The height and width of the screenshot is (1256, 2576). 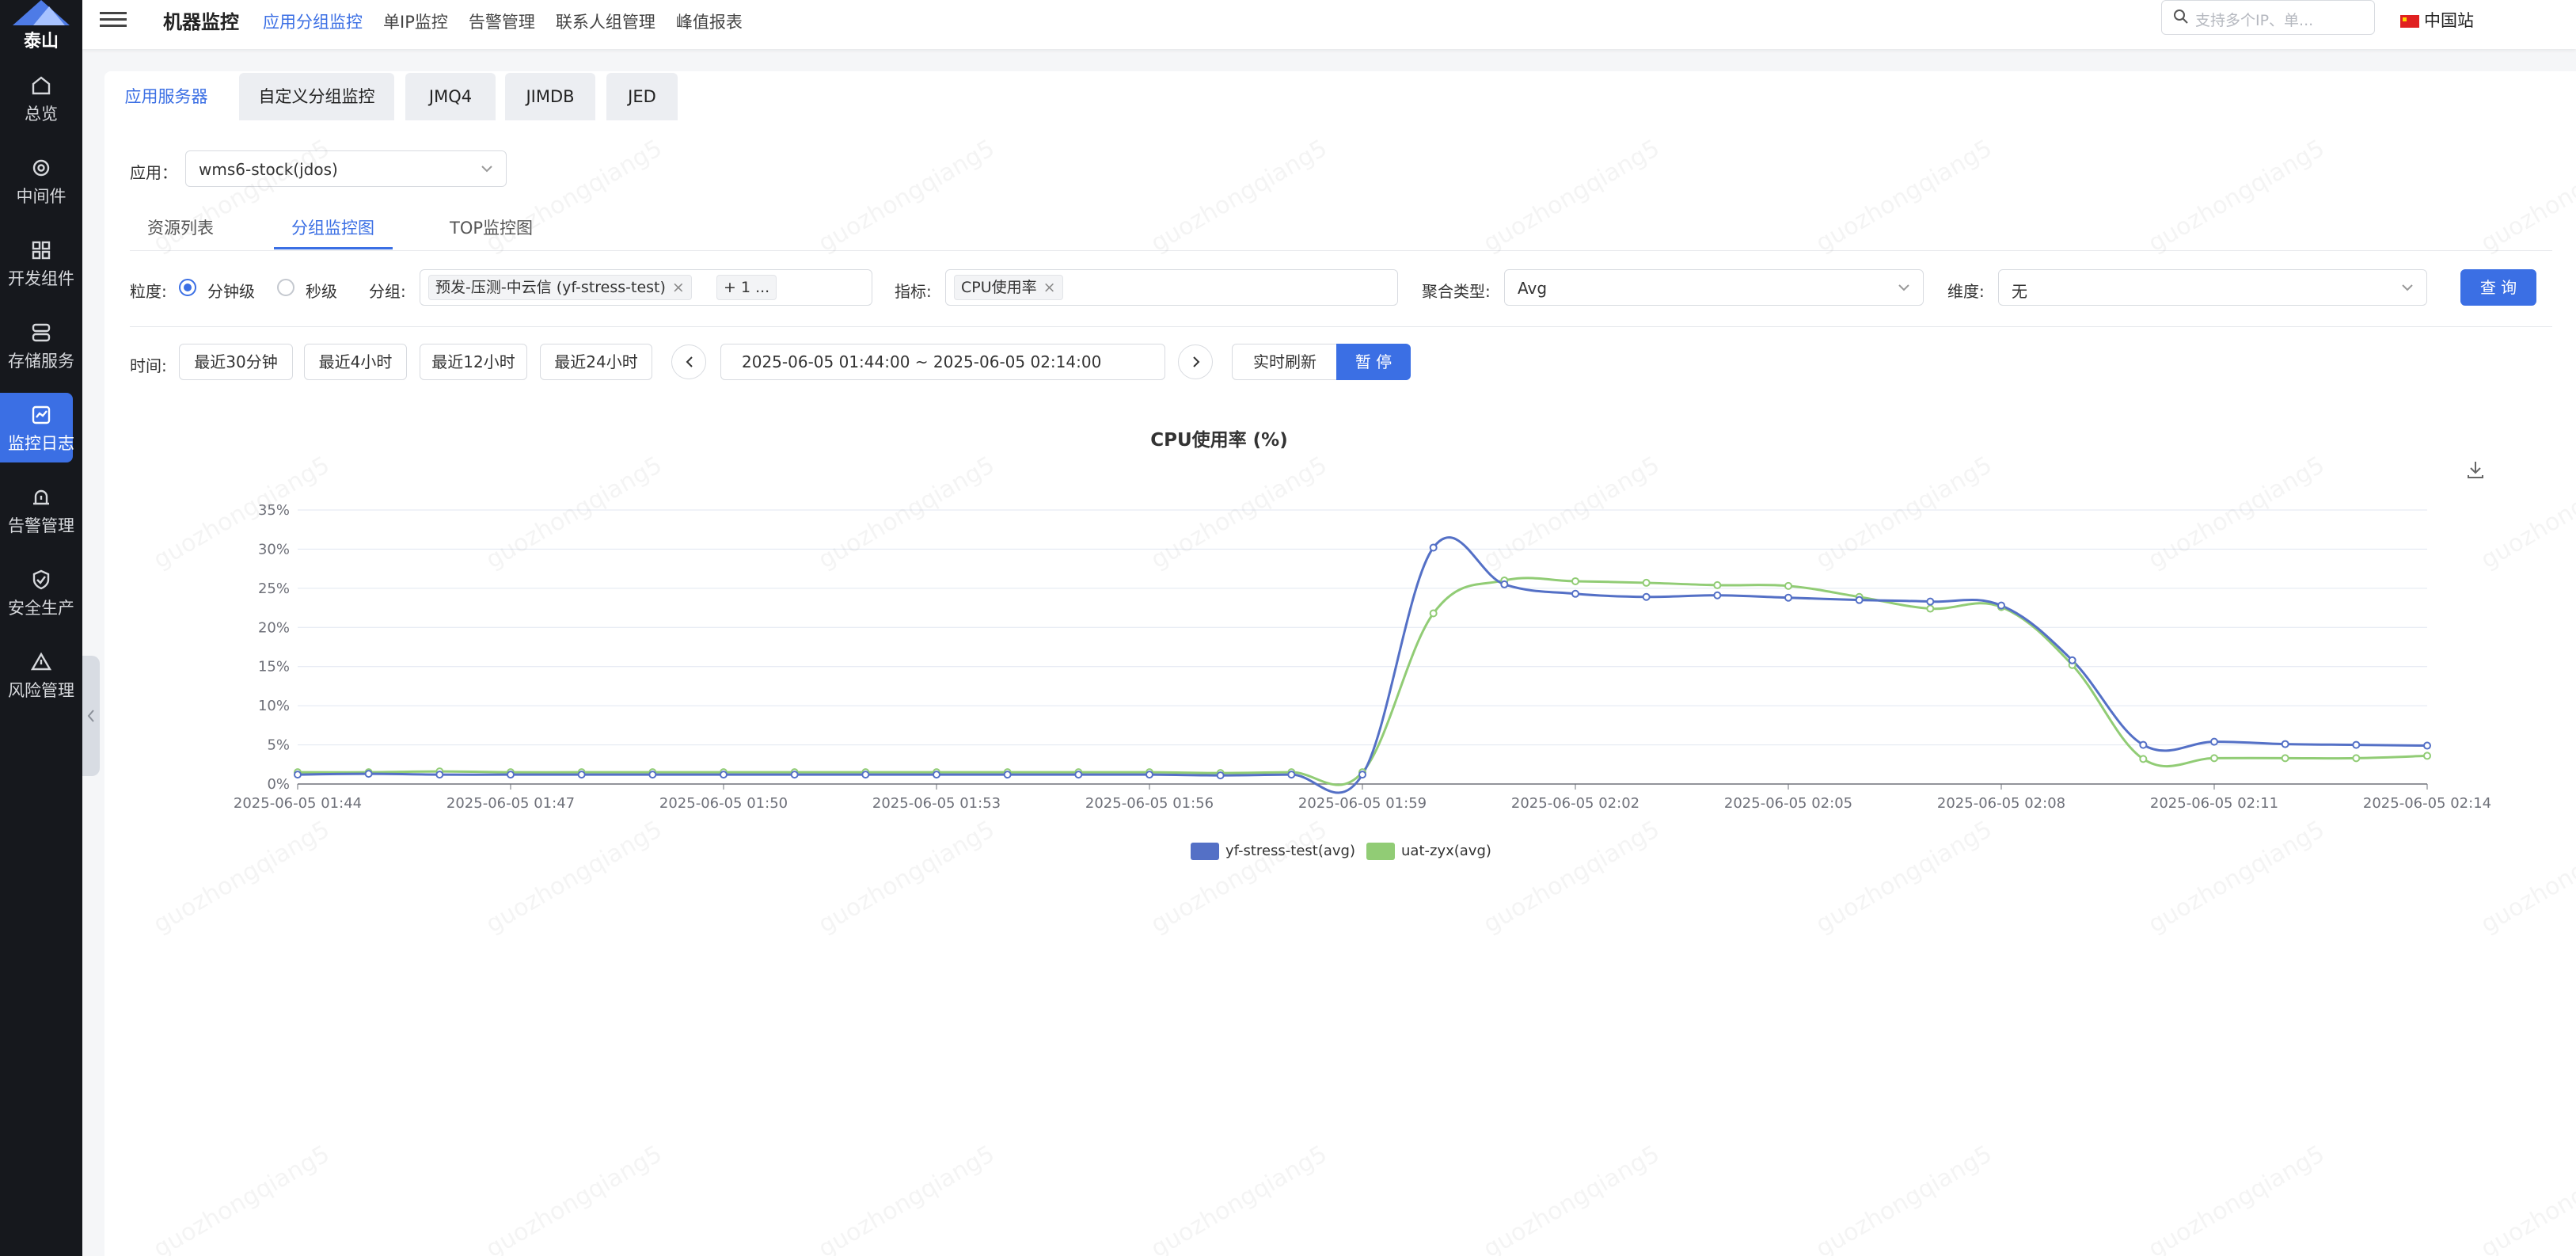 I want to click on chevron-left-icon, so click(x=90, y=716).